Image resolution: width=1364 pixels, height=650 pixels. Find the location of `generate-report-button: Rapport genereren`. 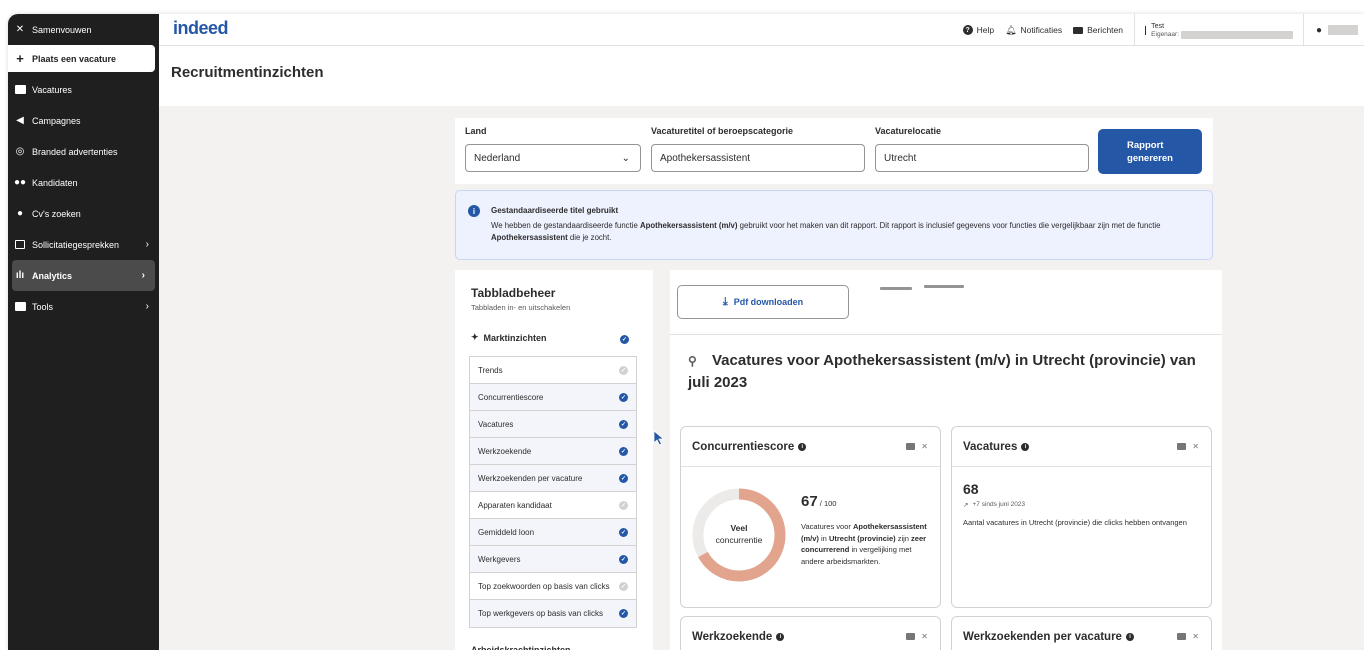

generate-report-button: Rapport genereren is located at coordinates (1150, 151).